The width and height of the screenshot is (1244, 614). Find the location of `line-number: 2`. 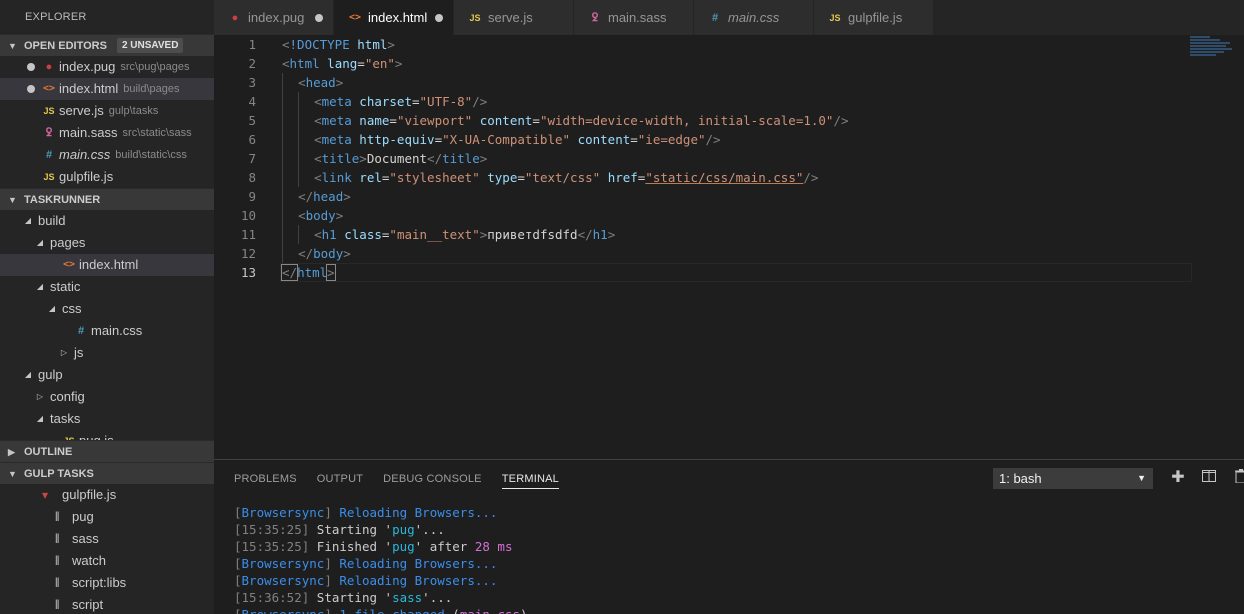

line-number: 2 is located at coordinates (252, 63).